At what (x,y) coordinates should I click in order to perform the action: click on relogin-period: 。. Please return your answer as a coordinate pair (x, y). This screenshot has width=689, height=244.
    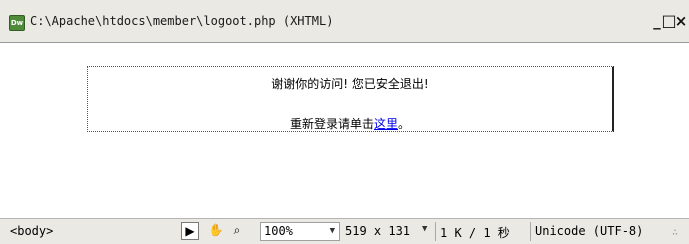
    Looking at the image, I should click on (404, 124).